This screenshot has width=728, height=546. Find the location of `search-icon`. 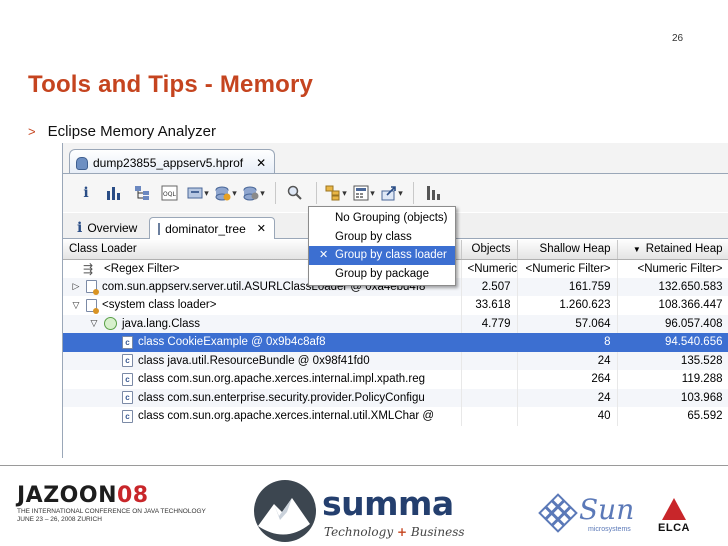

search-icon is located at coordinates (295, 193).